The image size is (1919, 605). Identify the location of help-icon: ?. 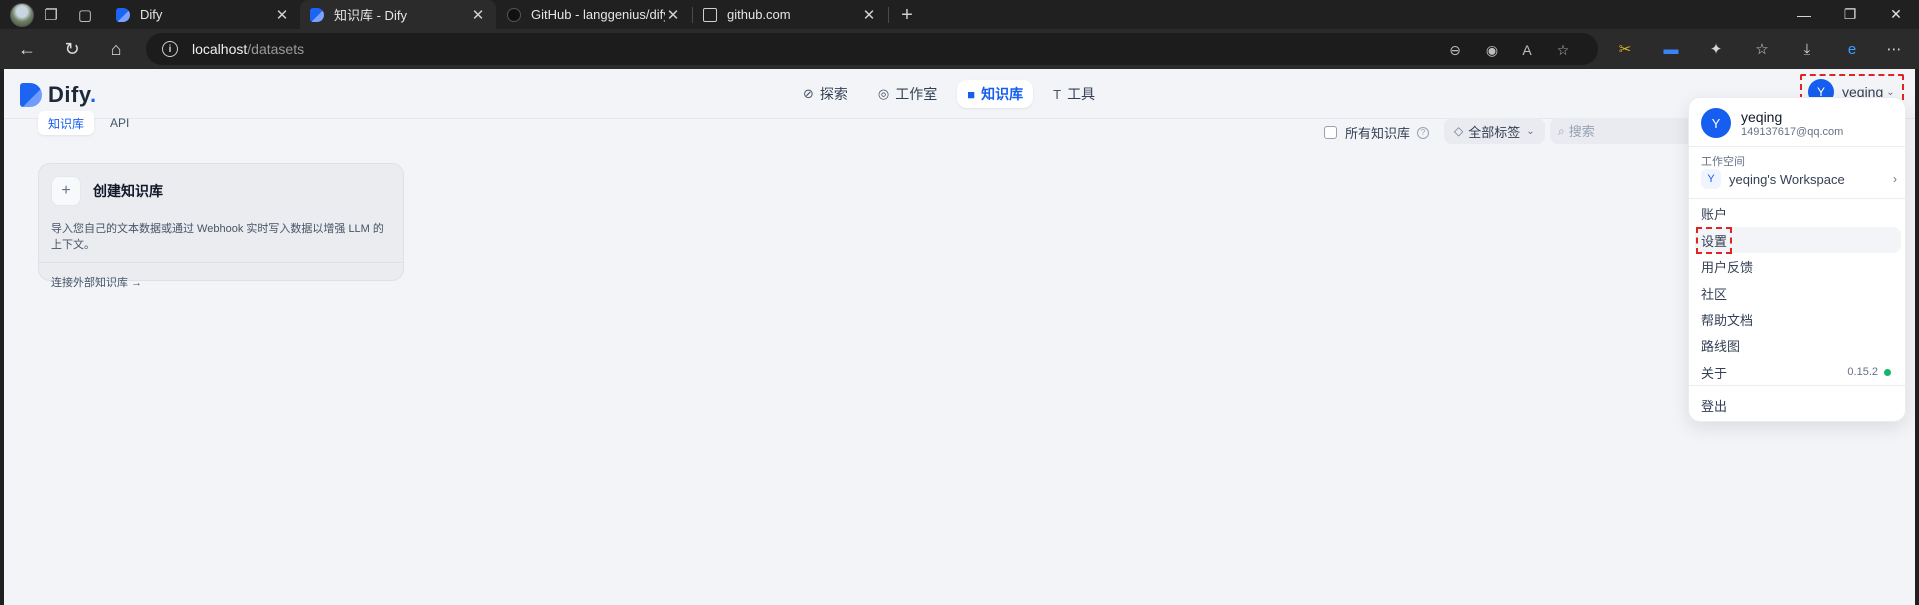
(1423, 132).